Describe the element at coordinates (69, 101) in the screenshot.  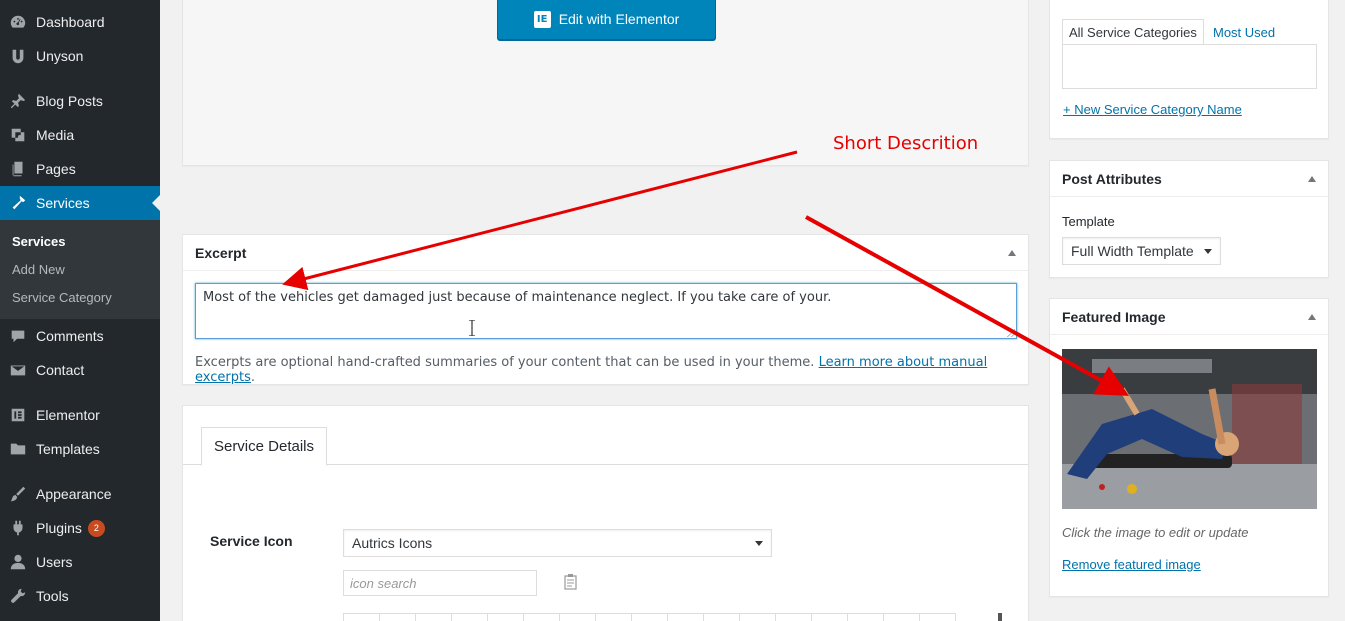
I see `sidebar-item-label: Blog Posts` at that location.